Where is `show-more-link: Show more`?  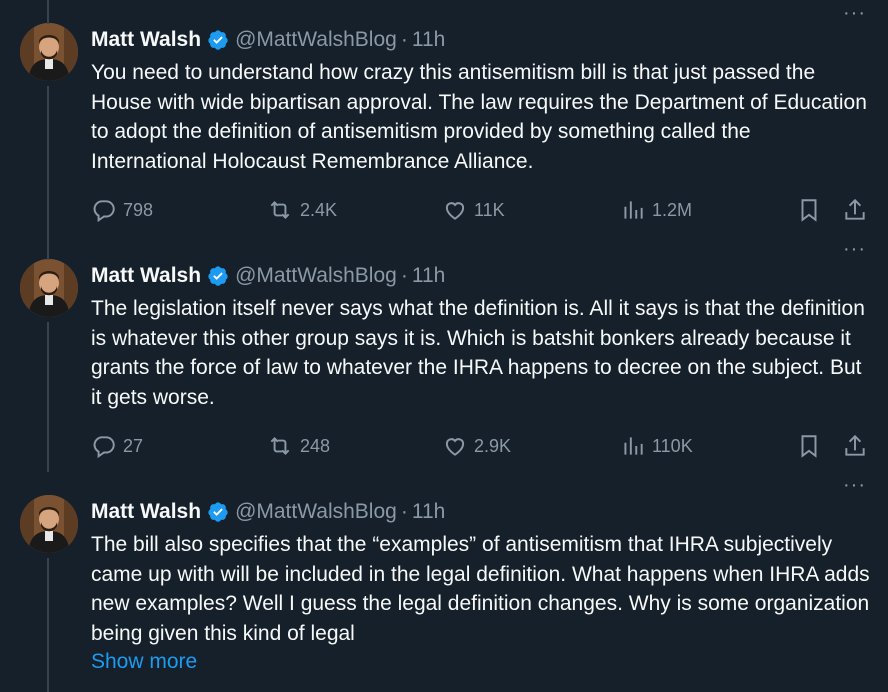 show-more-link: Show more is located at coordinates (144, 662).